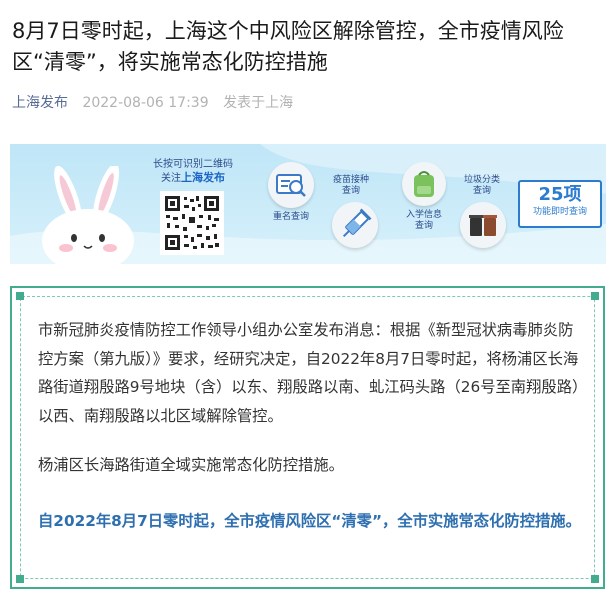 The image size is (615, 599). What do you see at coordinates (88, 215) in the screenshot?
I see `bunny-mascot-icon` at bounding box center [88, 215].